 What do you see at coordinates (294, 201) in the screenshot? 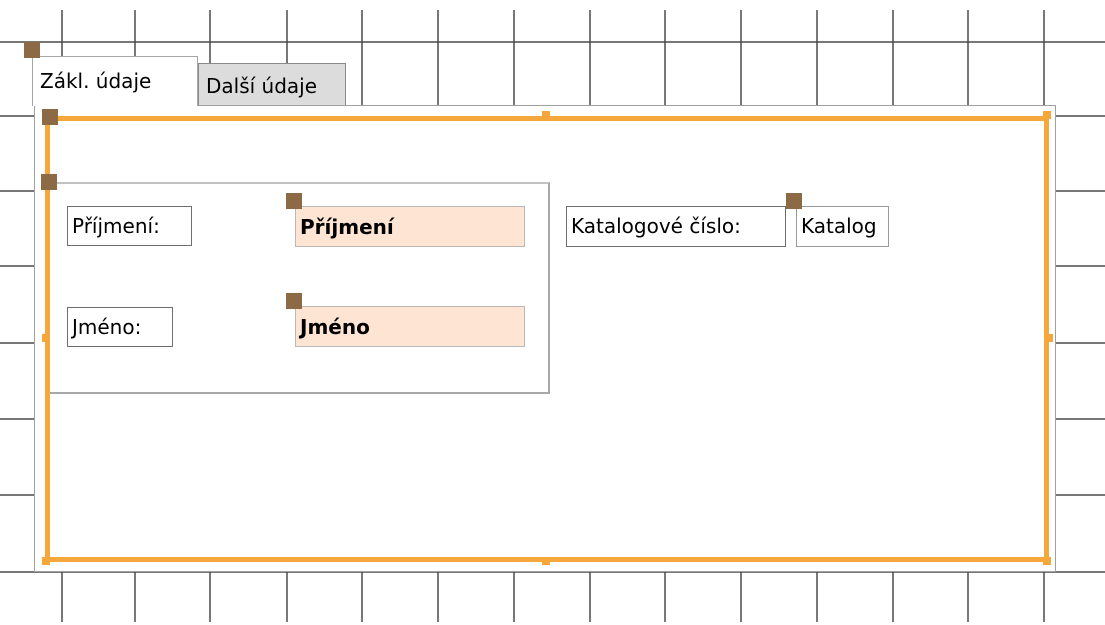
I see `prijmeni-field-move-handle` at bounding box center [294, 201].